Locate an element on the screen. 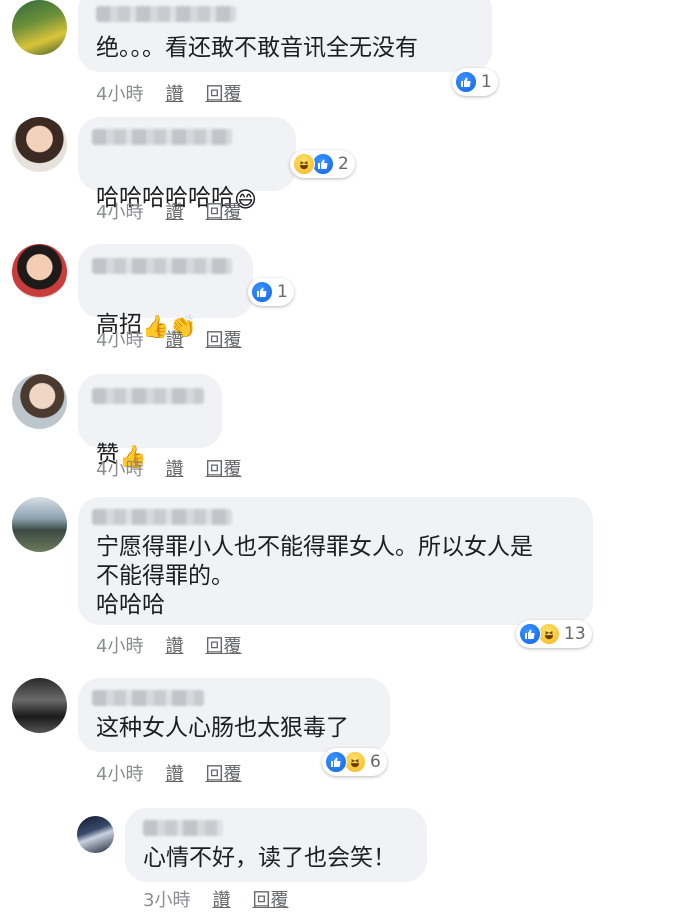 This screenshot has height=912, width=695. reaction-summary: 6 is located at coordinates (354, 762).